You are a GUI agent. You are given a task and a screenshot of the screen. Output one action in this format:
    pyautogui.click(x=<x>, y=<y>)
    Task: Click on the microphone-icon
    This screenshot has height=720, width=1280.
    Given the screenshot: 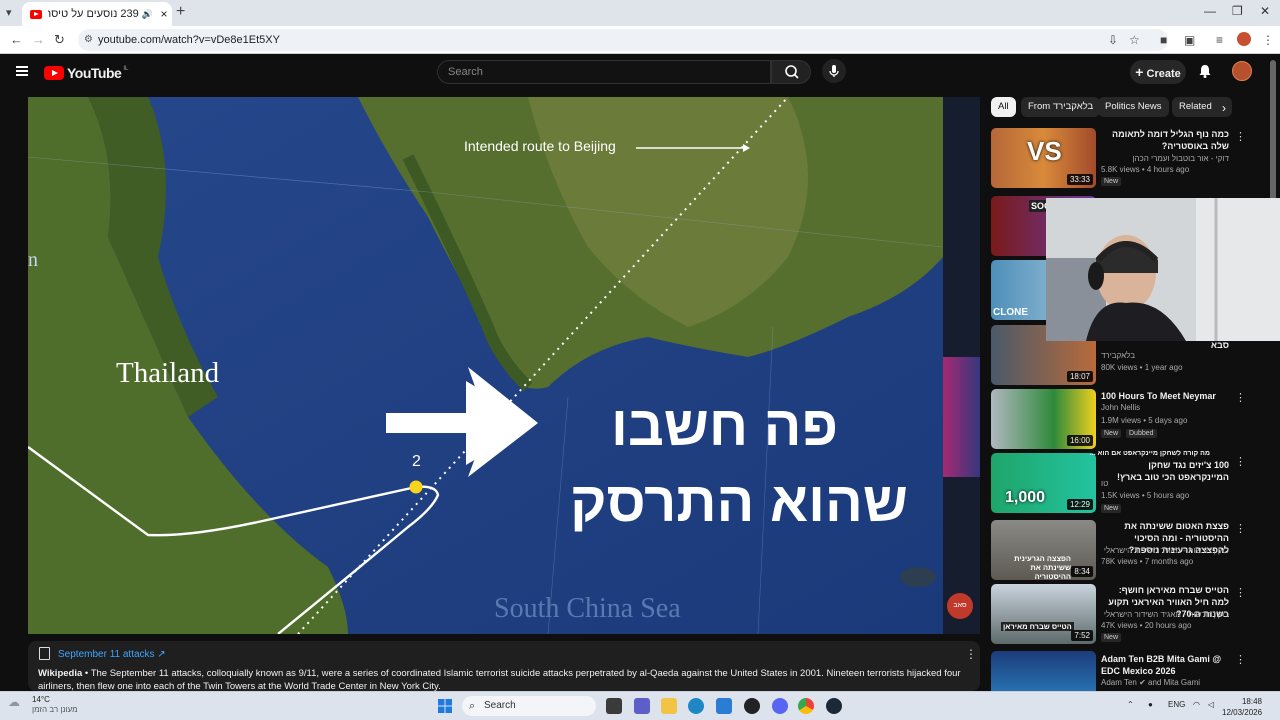 What is the action you would take?
    pyautogui.click(x=834, y=71)
    